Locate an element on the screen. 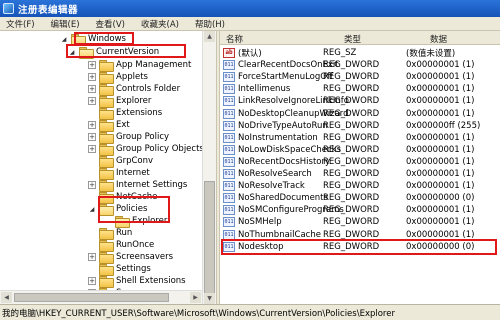 The height and width of the screenshot is (320, 500). tree-item: Extensions is located at coordinates (125, 113).